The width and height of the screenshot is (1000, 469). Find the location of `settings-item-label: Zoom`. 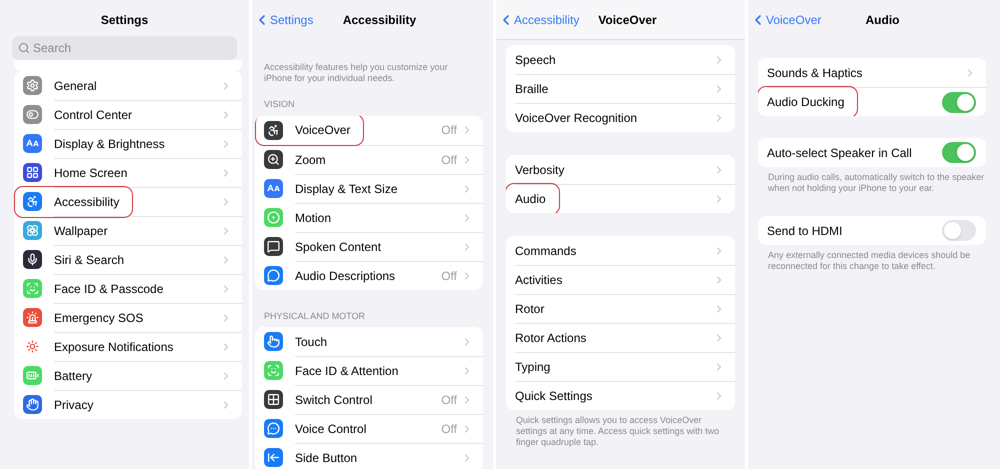

settings-item-label: Zoom is located at coordinates (310, 159).